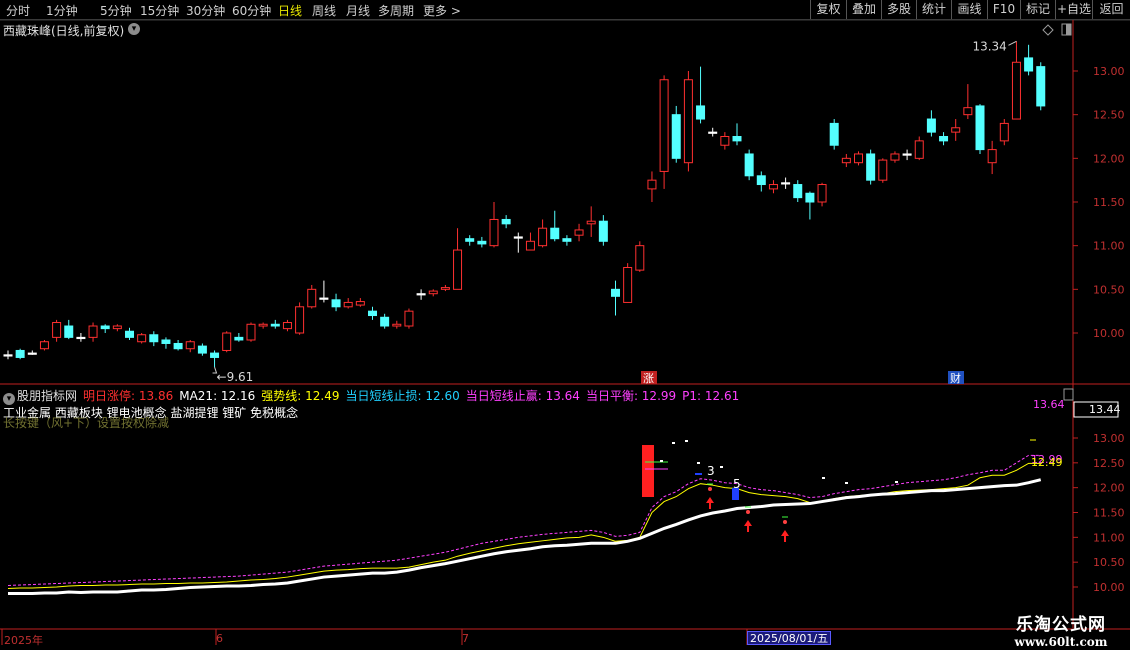 The width and height of the screenshot is (1130, 650). Describe the element at coordinates (1109, 158) in the screenshot. I see `main-tick-label: 12.00` at that location.